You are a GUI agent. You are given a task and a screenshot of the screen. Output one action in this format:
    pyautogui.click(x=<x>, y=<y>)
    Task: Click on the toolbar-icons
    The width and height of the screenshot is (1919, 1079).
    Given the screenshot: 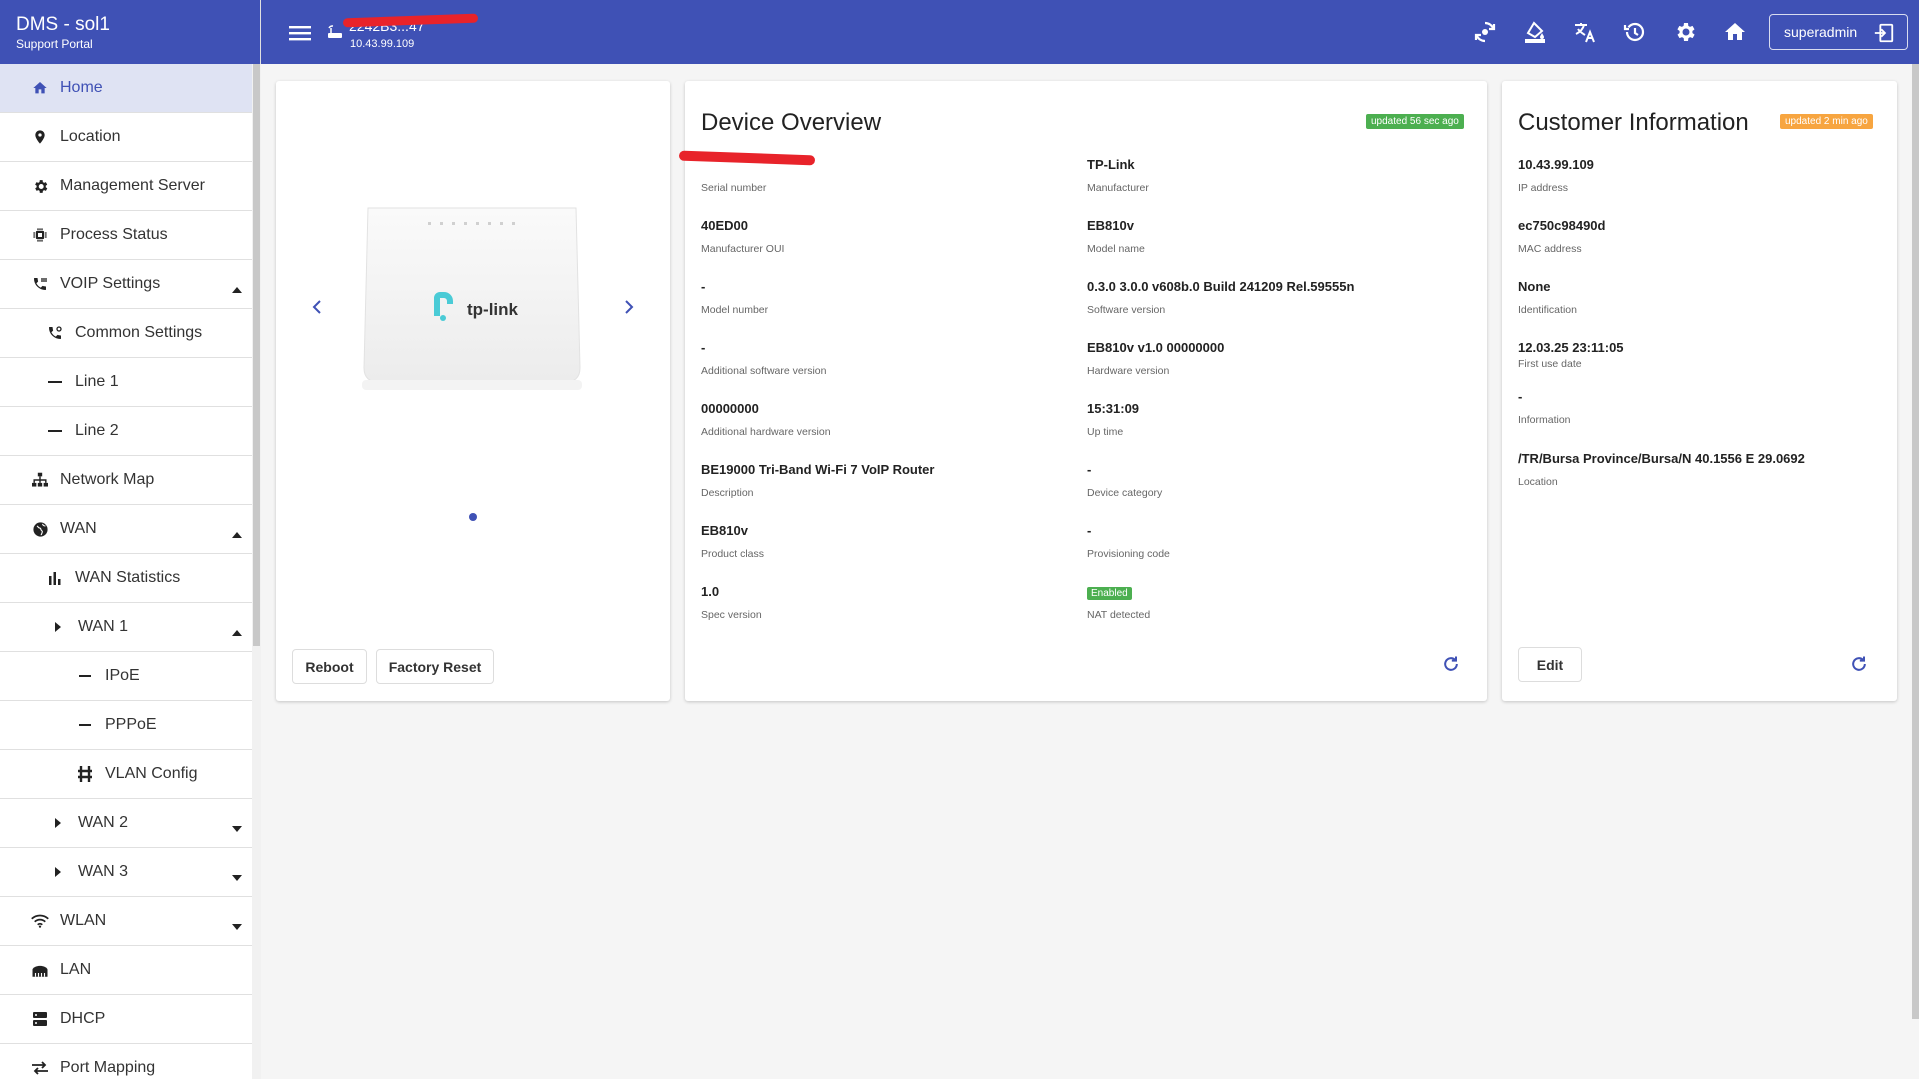 What is the action you would take?
    pyautogui.click(x=1610, y=32)
    